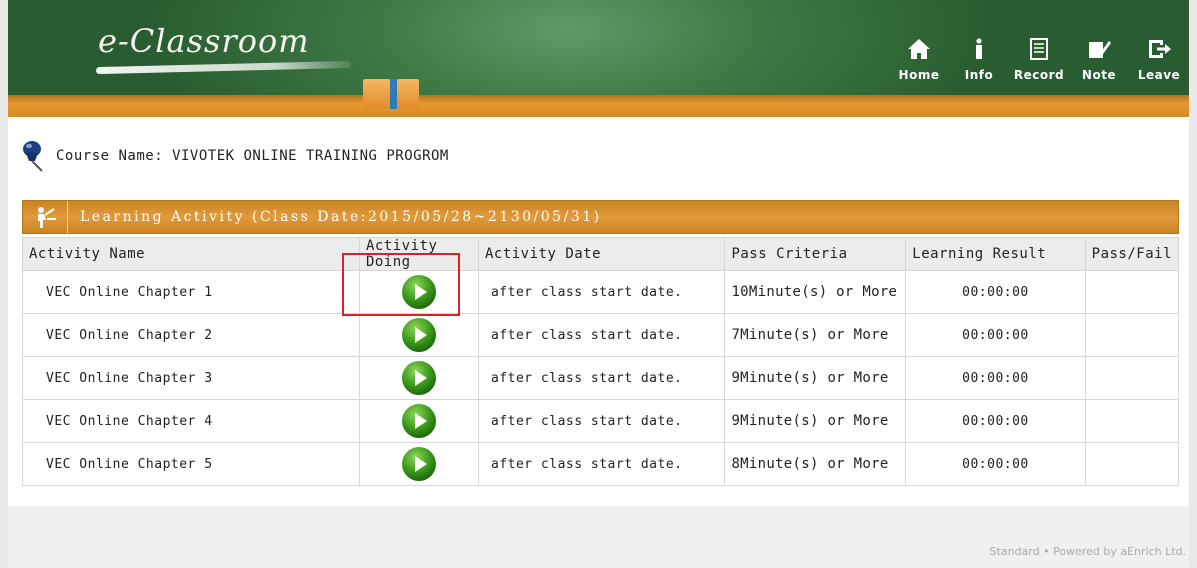 Image resolution: width=1197 pixels, height=568 pixels. I want to click on note-icon, so click(1100, 49).